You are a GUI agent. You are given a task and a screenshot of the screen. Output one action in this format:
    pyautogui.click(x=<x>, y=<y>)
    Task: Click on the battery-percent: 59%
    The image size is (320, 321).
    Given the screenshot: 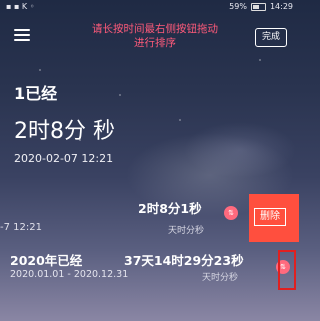 What is the action you would take?
    pyautogui.click(x=238, y=6)
    